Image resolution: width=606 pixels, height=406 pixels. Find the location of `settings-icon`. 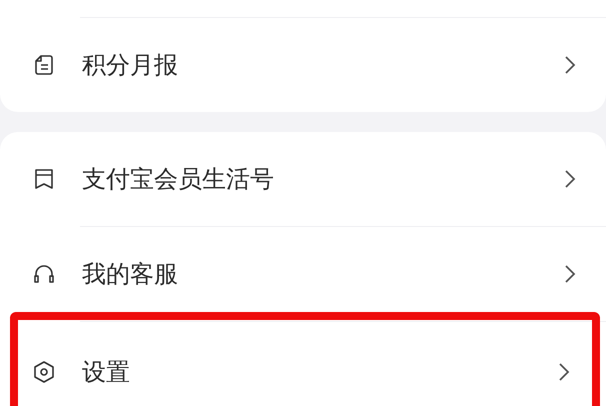

settings-icon is located at coordinates (44, 372).